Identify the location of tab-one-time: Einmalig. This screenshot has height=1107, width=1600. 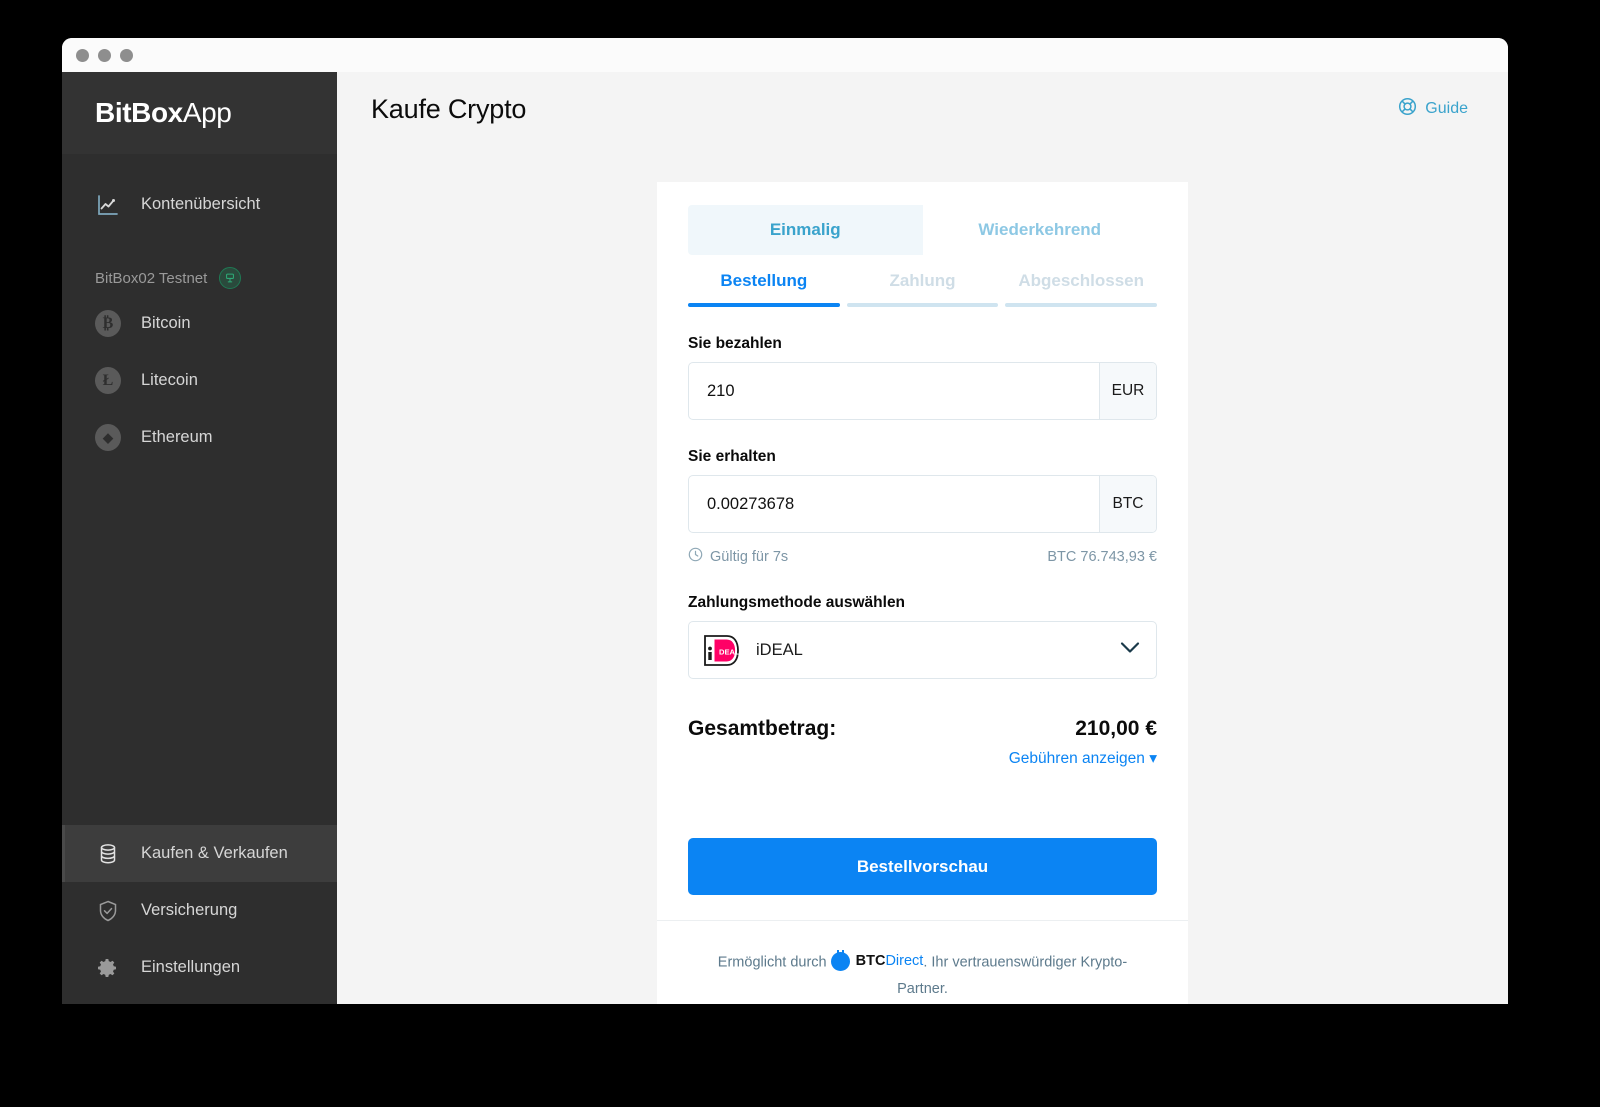
(805, 230).